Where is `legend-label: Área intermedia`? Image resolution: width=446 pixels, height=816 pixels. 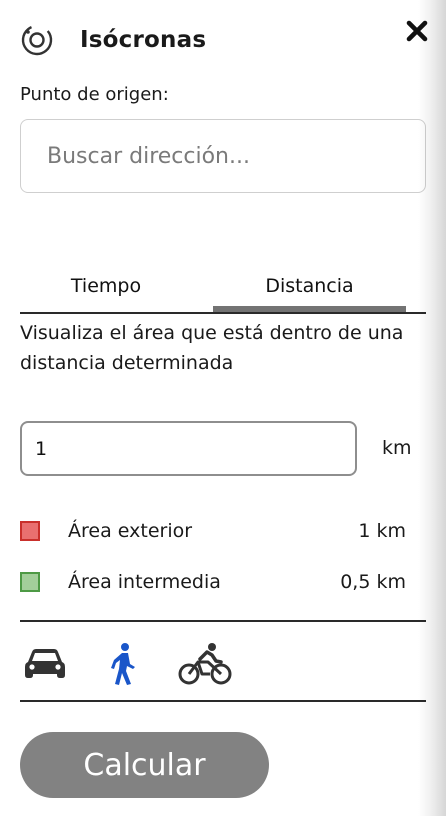
legend-label: Área intermedia is located at coordinates (144, 582).